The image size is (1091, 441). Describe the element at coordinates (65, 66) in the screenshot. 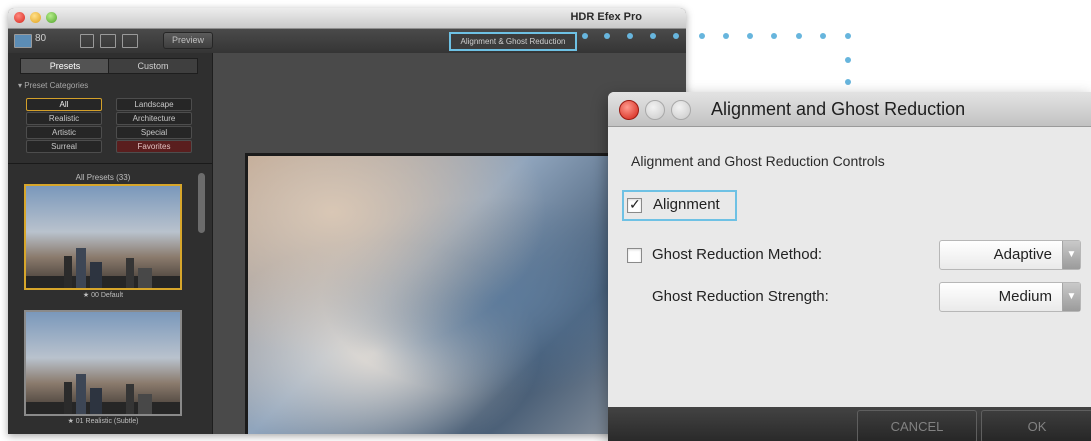

I see `tab-presets: Presets` at that location.